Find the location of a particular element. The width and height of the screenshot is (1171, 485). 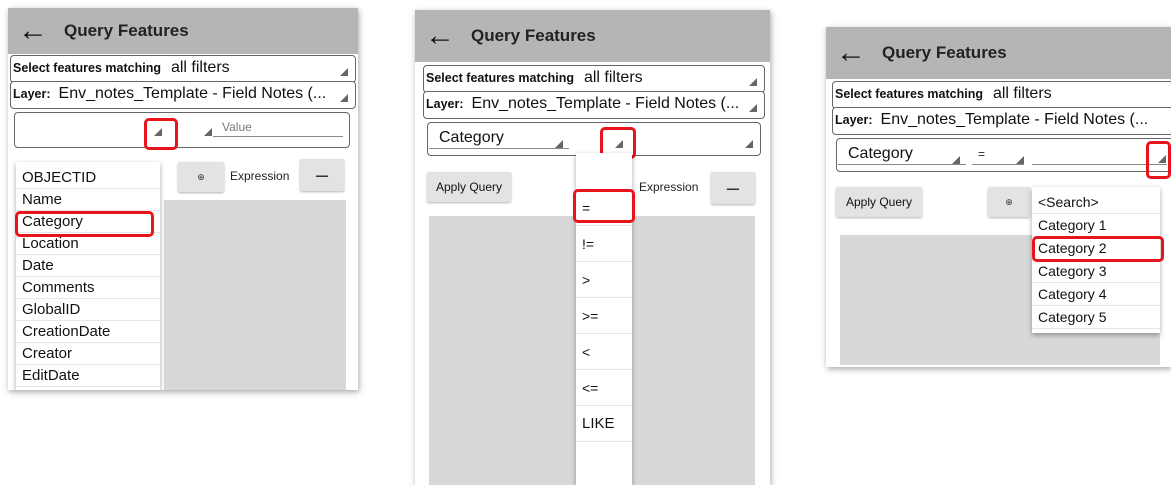

value-option-category-4: Category 4 is located at coordinates (1096, 294).